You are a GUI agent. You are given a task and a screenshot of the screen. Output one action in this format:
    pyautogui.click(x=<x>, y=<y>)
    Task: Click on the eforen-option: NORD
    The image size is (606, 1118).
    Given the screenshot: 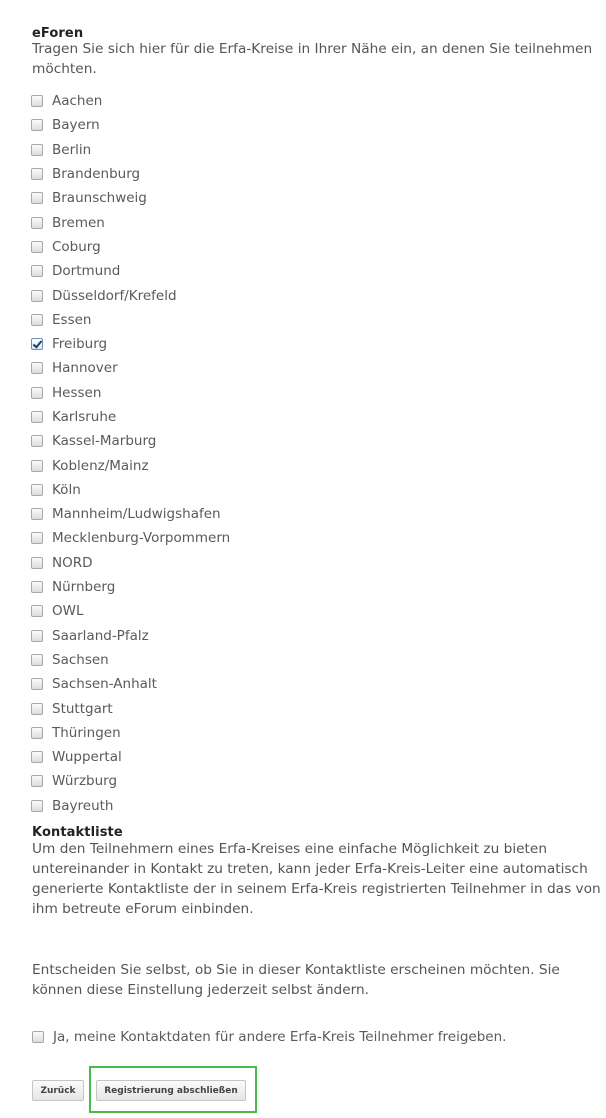 What is the action you would take?
    pyautogui.click(x=130, y=563)
    